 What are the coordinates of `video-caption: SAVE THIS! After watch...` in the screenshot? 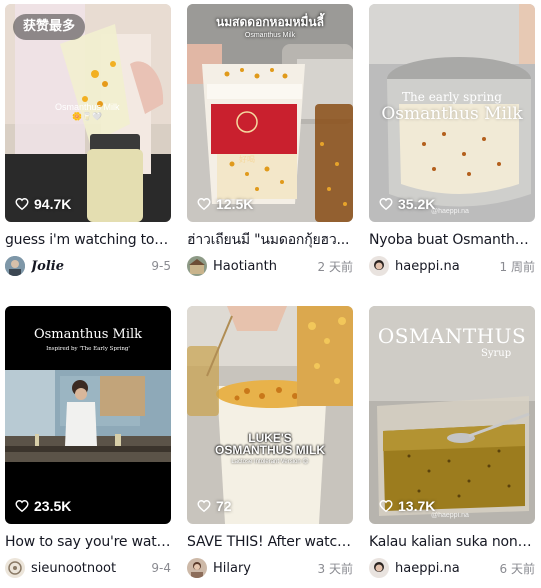 It's located at (270, 542).